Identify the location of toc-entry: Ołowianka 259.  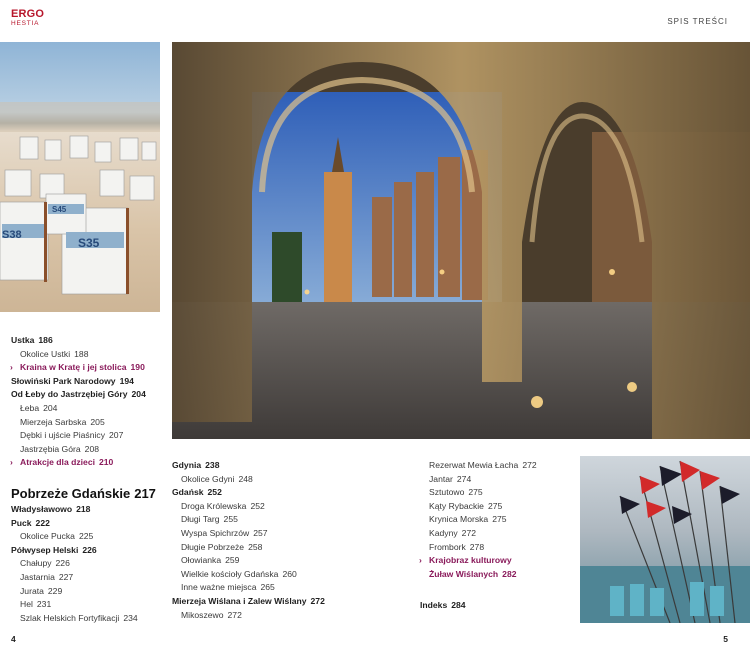
(210, 560).